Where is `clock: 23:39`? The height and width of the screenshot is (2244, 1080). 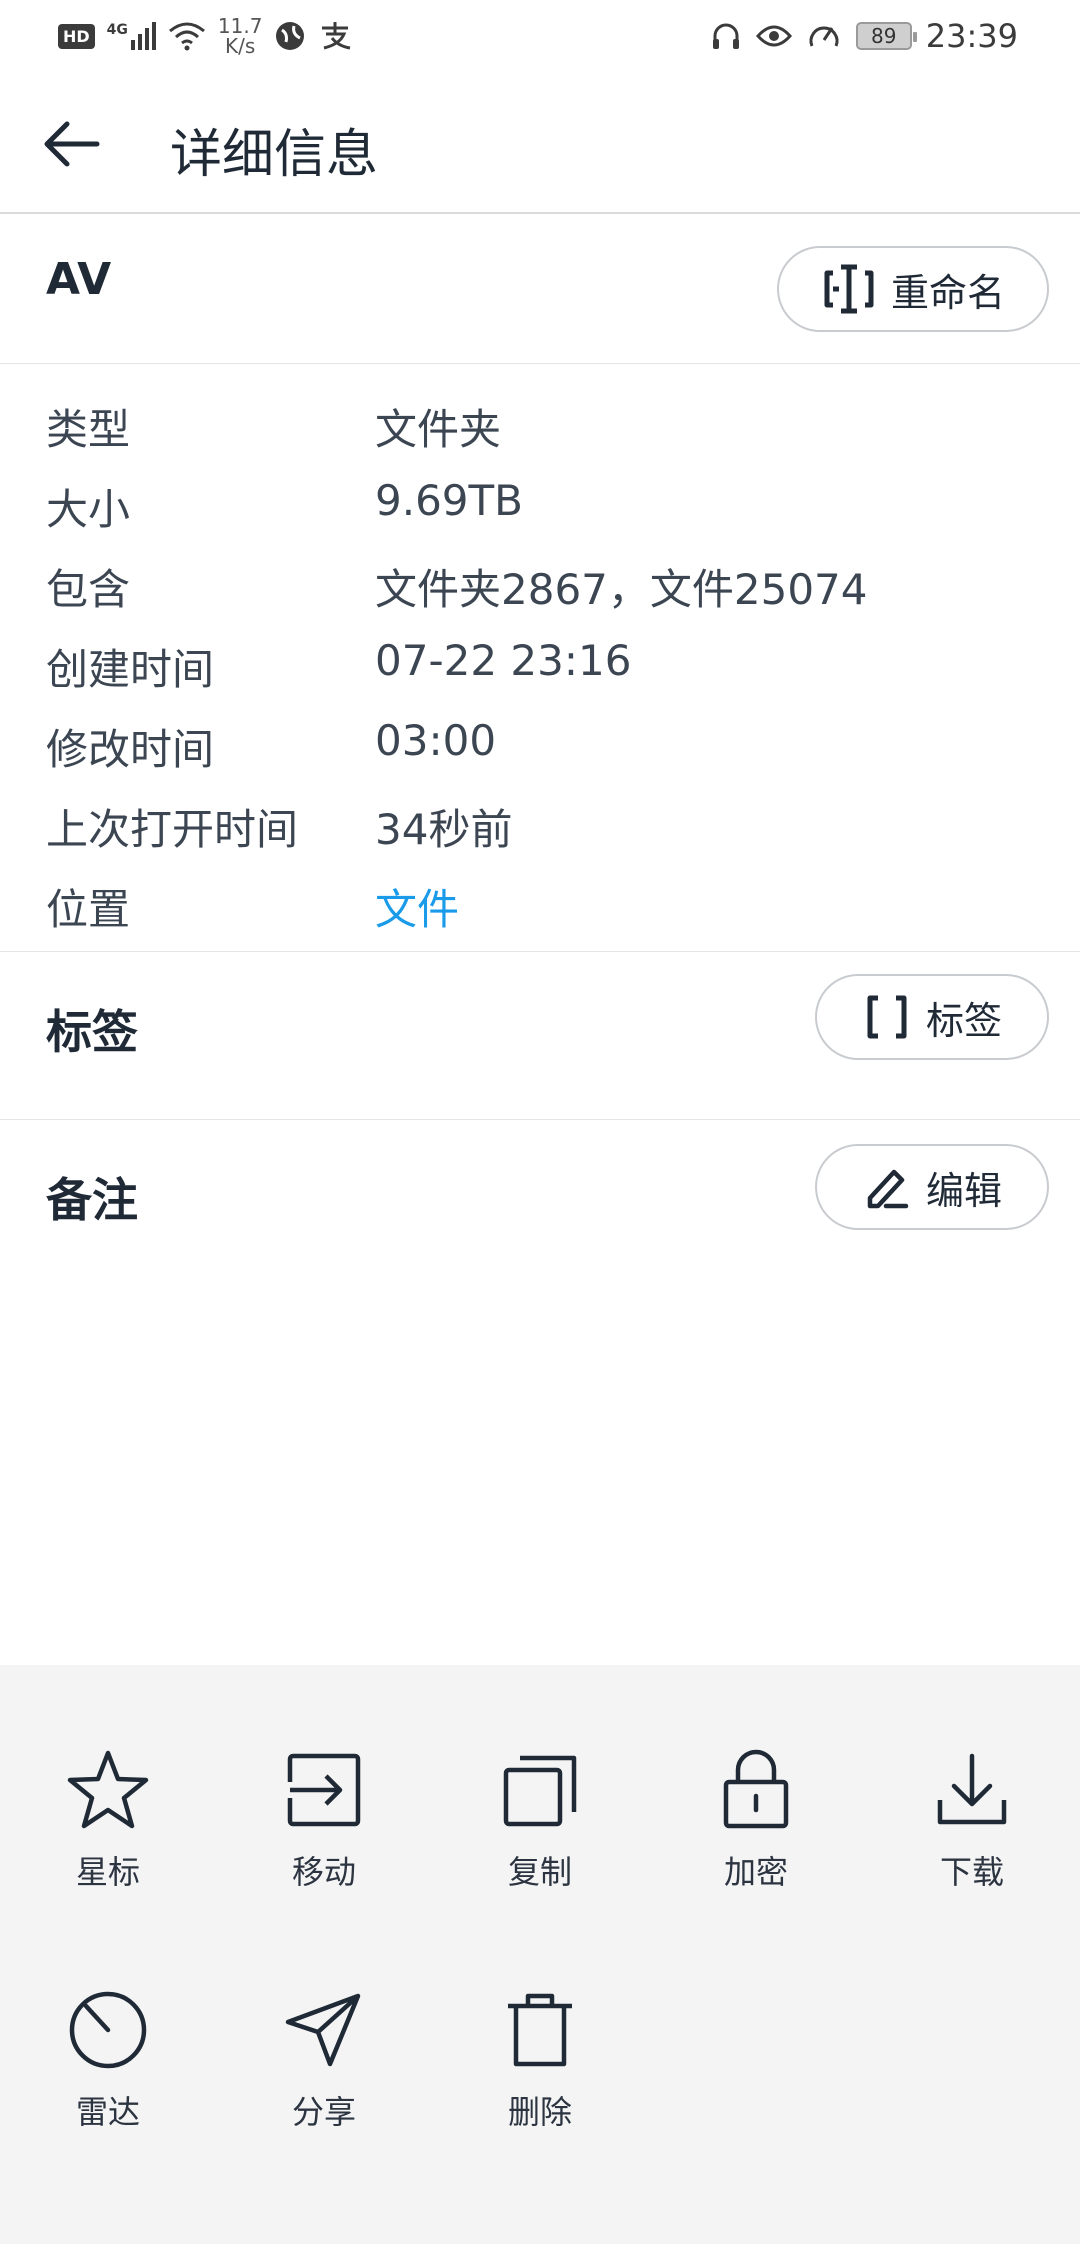 clock: 23:39 is located at coordinates (971, 36).